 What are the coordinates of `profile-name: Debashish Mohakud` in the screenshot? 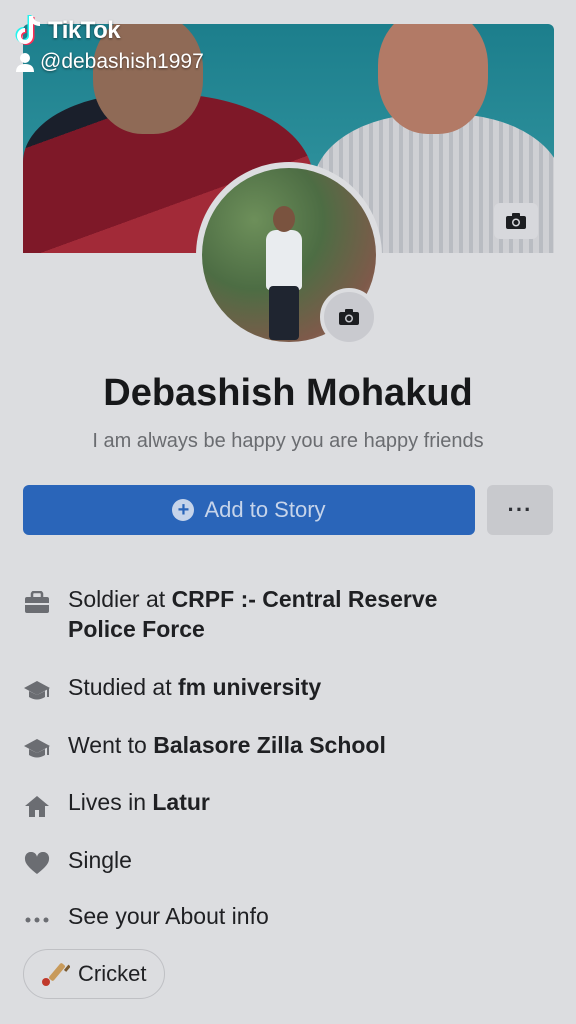 It's located at (288, 393).